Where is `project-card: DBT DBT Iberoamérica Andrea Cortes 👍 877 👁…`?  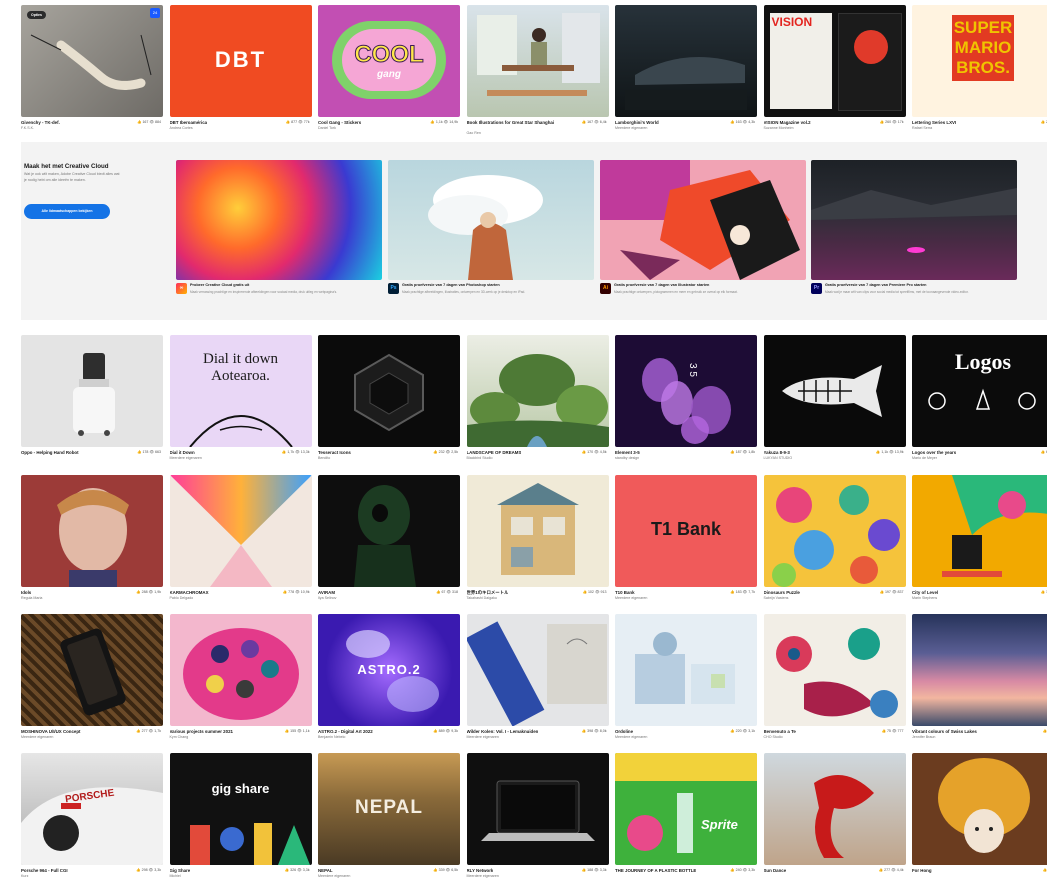
project-card: DBT DBT Iberoamérica Andrea Cortes 👍 877 👁… is located at coordinates (240, 74).